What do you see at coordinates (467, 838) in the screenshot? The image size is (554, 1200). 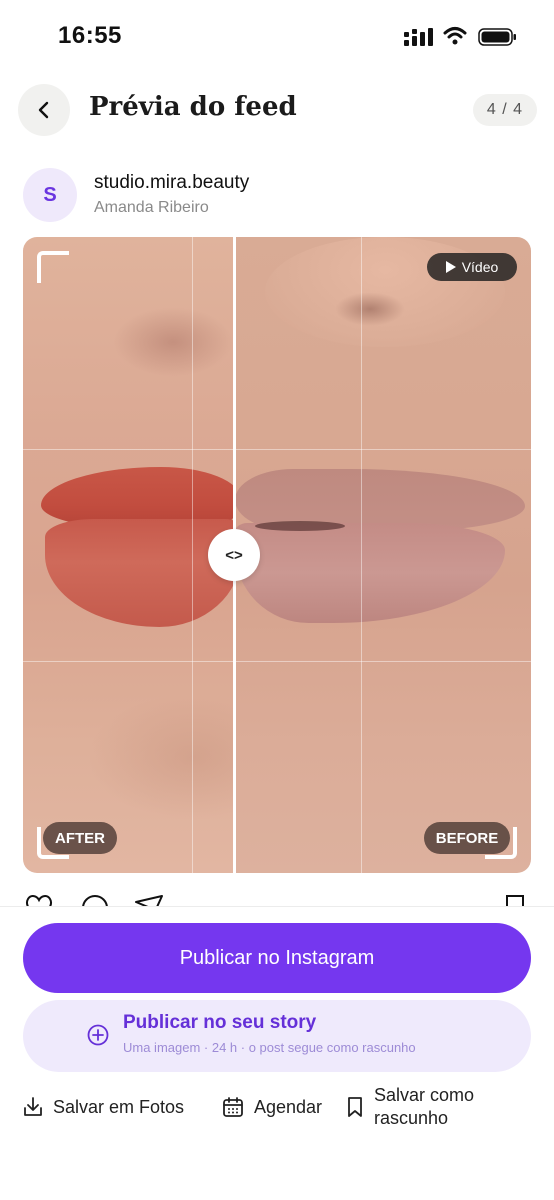 I see `before-label: BEFORE` at bounding box center [467, 838].